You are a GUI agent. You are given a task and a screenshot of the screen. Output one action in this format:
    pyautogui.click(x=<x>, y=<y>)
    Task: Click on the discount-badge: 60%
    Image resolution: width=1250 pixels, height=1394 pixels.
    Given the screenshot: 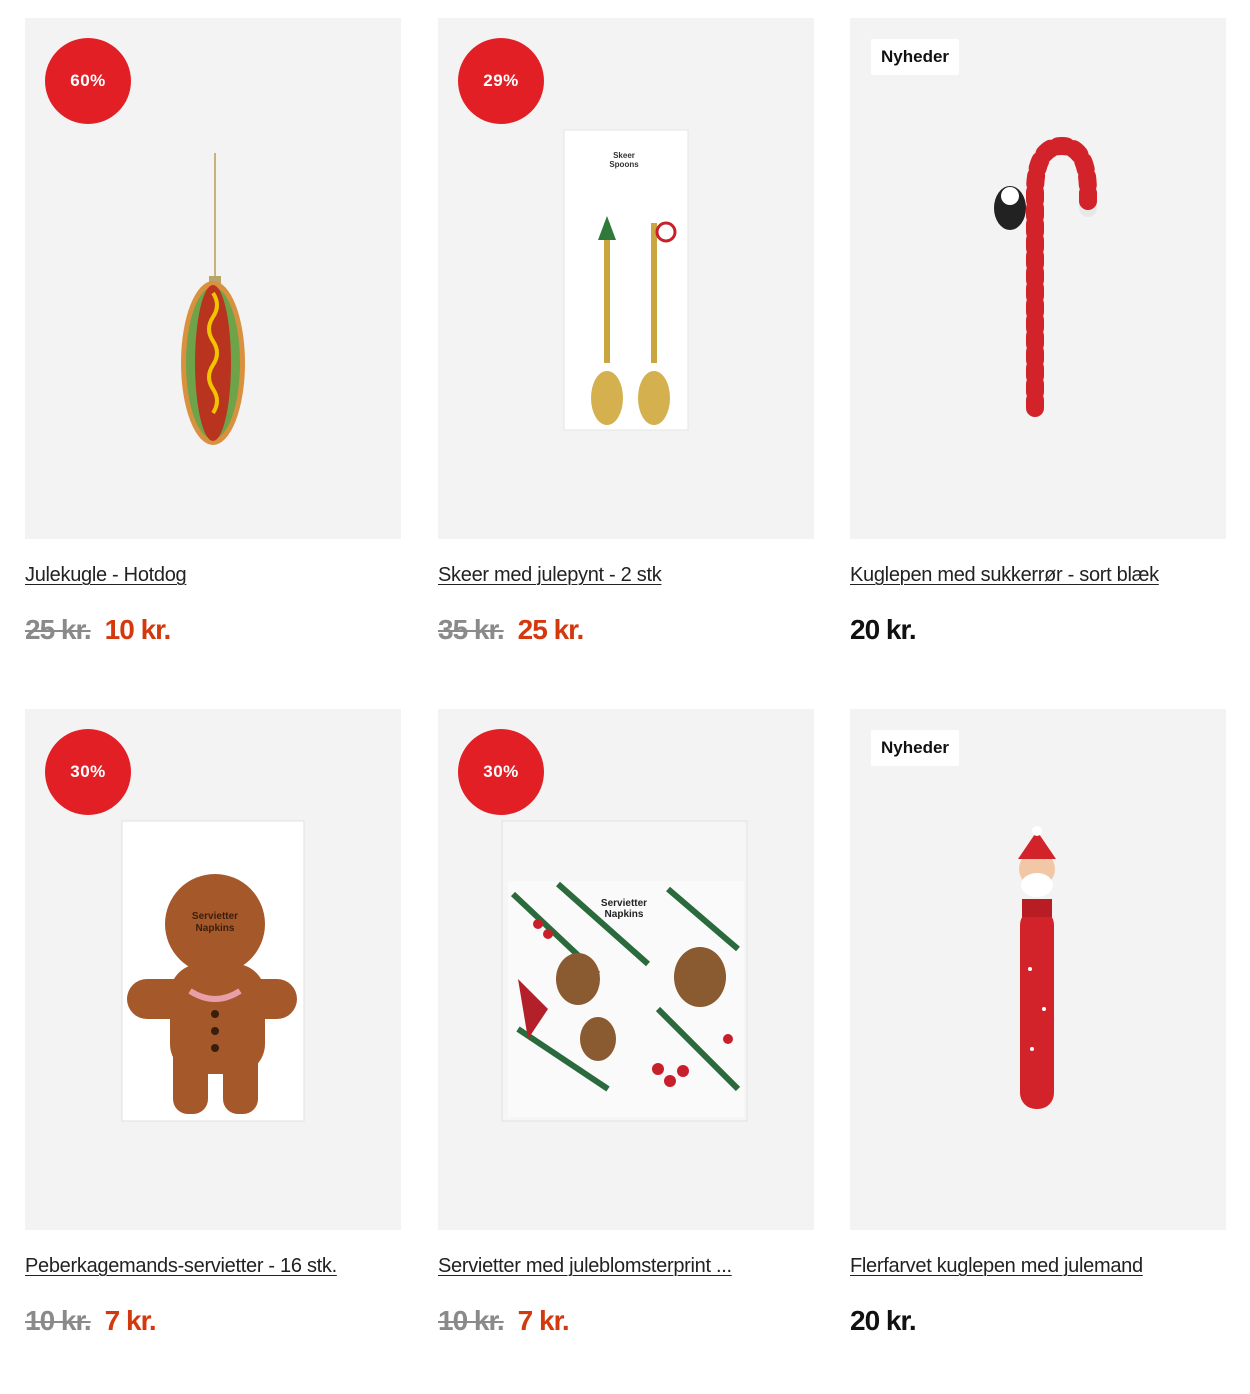 What is the action you would take?
    pyautogui.click(x=88, y=81)
    